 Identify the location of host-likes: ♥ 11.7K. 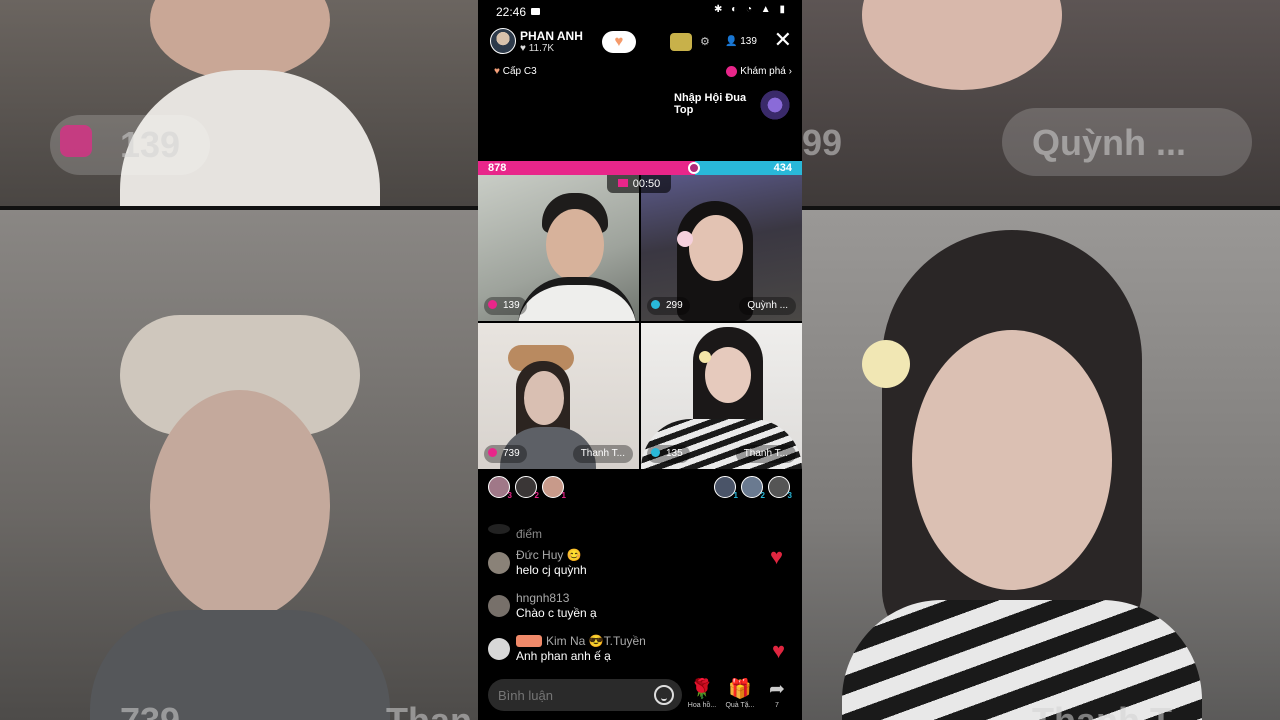
(537, 48).